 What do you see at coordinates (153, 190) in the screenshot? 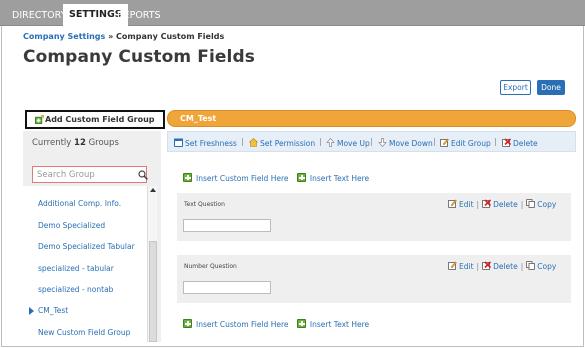
I see `scroll-up-arrow-icon` at bounding box center [153, 190].